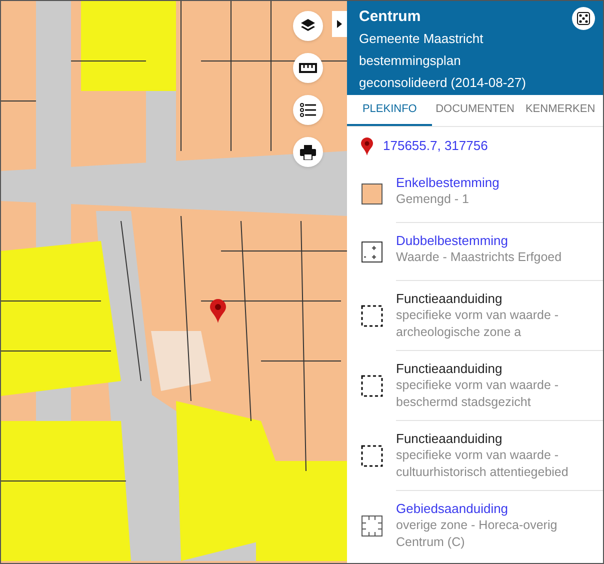  Describe the element at coordinates (475, 110) in the screenshot. I see `tab: DOCUMENTEN` at that location.